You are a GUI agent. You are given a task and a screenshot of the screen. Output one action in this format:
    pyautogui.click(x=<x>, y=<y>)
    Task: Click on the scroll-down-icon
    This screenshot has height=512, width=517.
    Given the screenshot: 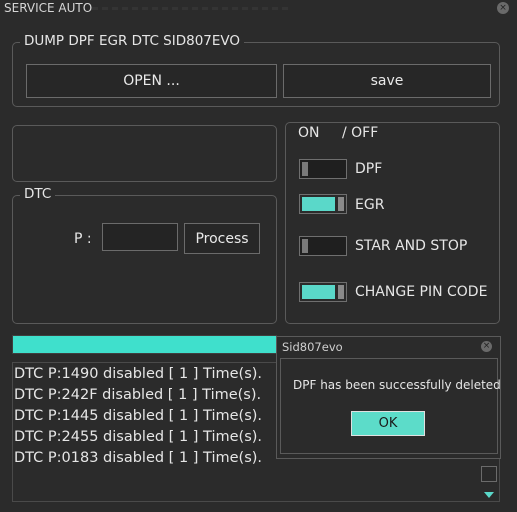 What is the action you would take?
    pyautogui.click(x=489, y=492)
    